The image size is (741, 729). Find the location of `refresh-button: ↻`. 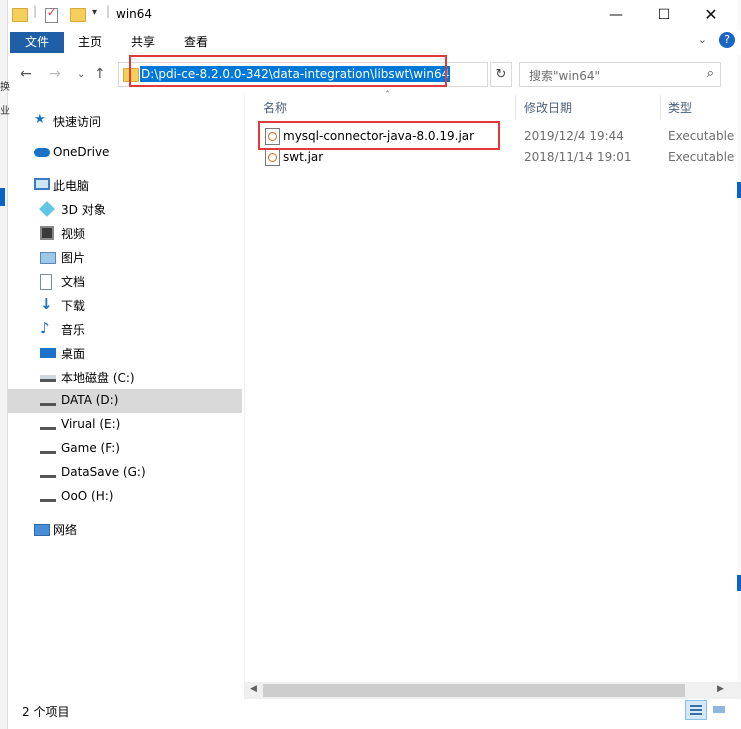

refresh-button: ↻ is located at coordinates (501, 74).